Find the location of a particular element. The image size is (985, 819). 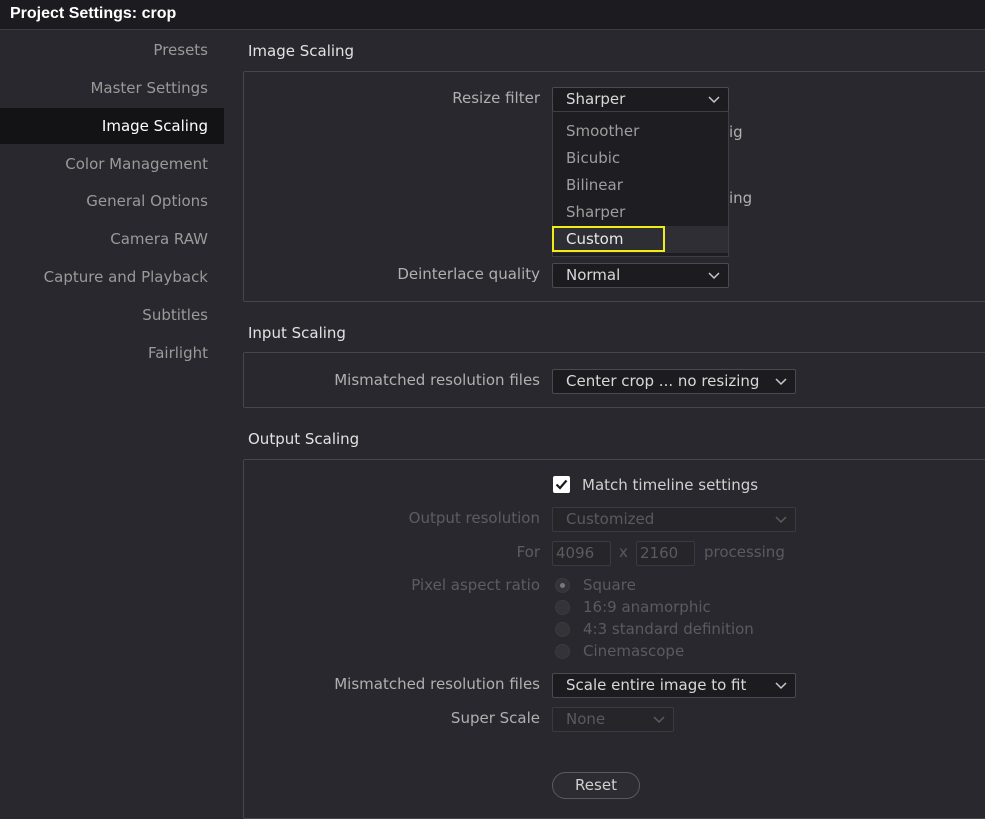

radio-4-3-standard is located at coordinates (562, 629).